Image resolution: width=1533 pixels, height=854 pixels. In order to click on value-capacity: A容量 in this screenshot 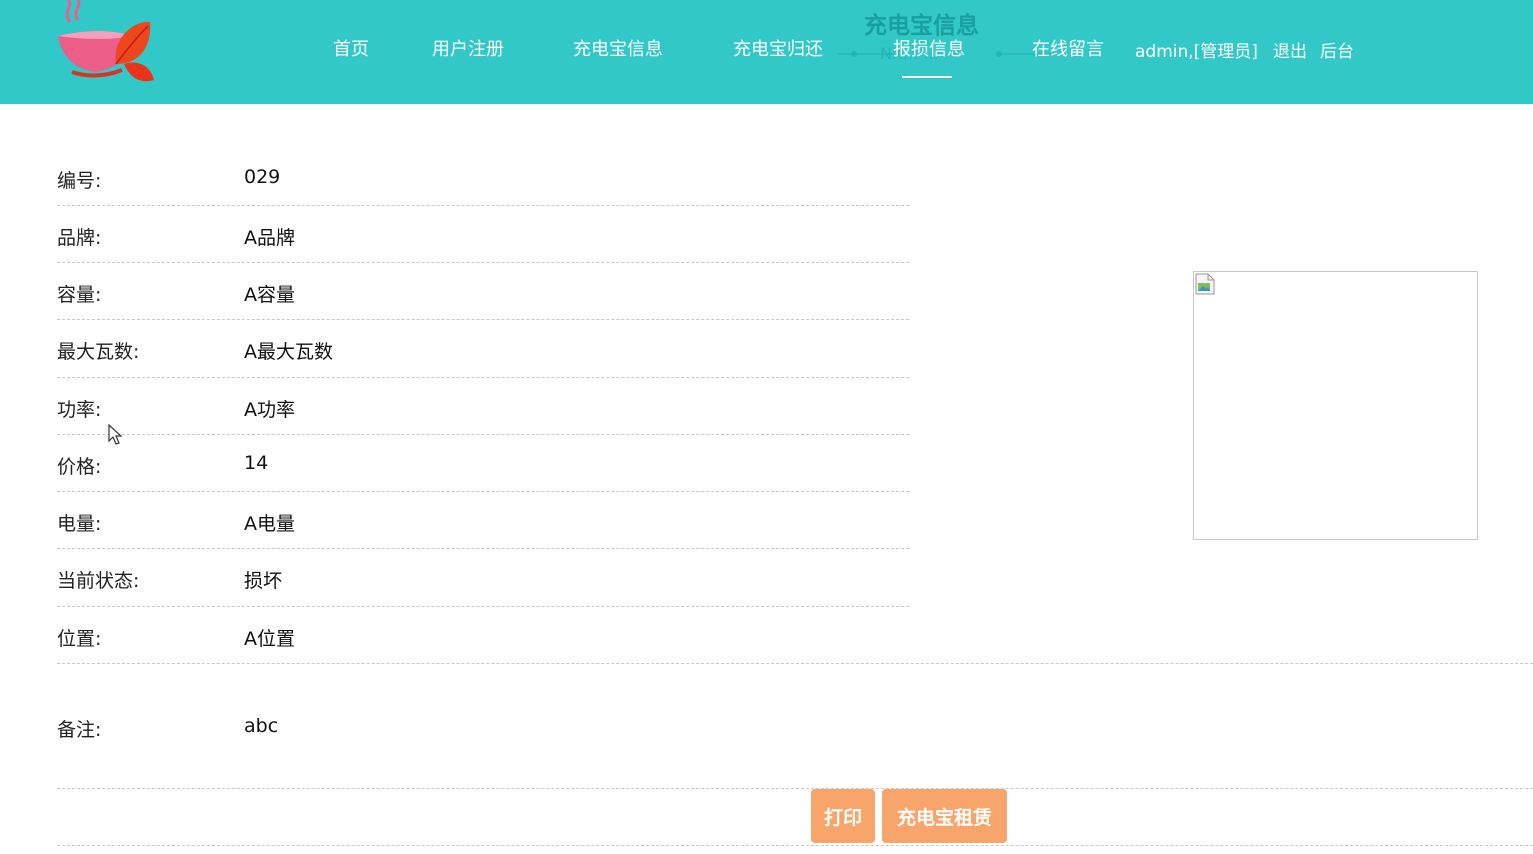, I will do `click(269, 295)`.